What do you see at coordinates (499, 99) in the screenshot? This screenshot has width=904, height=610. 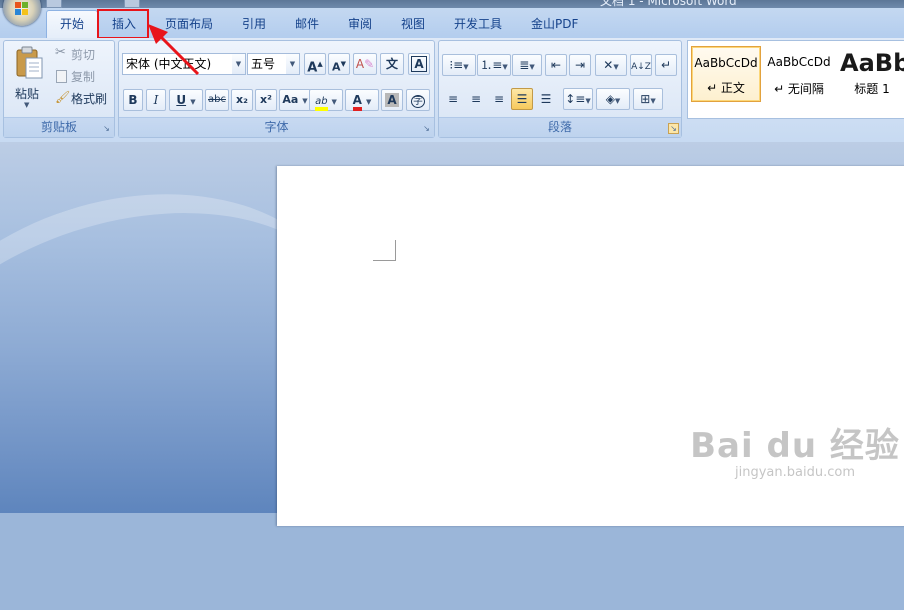 I see `align-right-button: ≡` at bounding box center [499, 99].